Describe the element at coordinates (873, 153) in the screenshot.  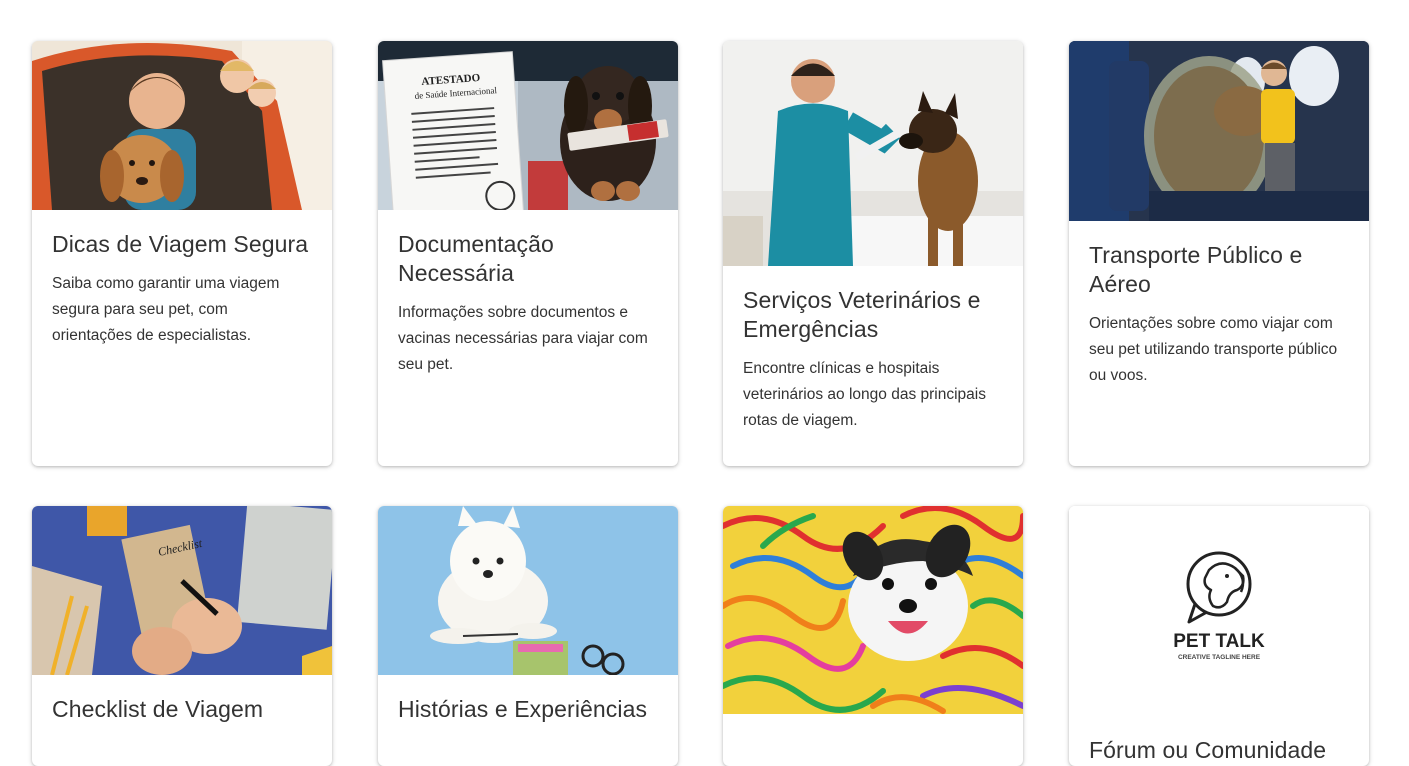
I see `veterinarian-with-dog-image` at that location.